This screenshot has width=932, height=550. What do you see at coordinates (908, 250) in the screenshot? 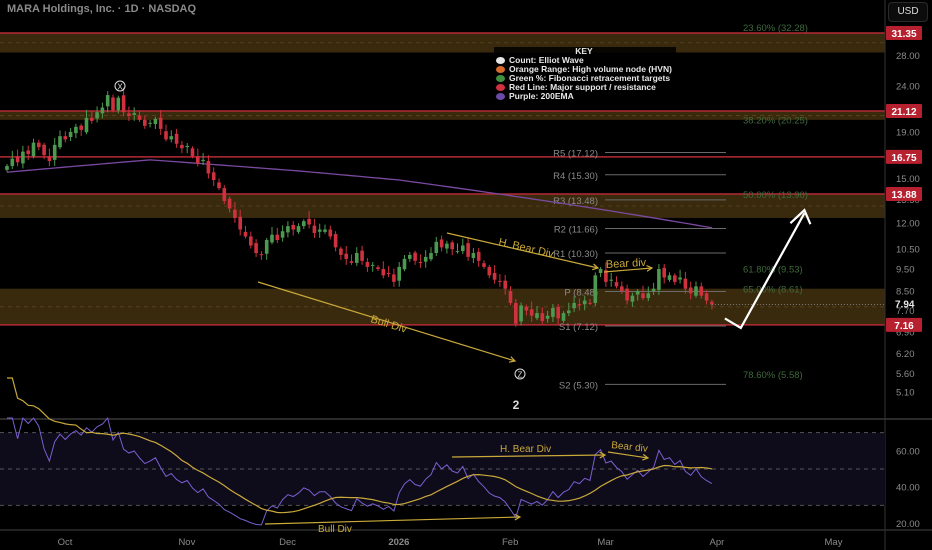
I see `price-tick-label: 10.50` at bounding box center [908, 250].